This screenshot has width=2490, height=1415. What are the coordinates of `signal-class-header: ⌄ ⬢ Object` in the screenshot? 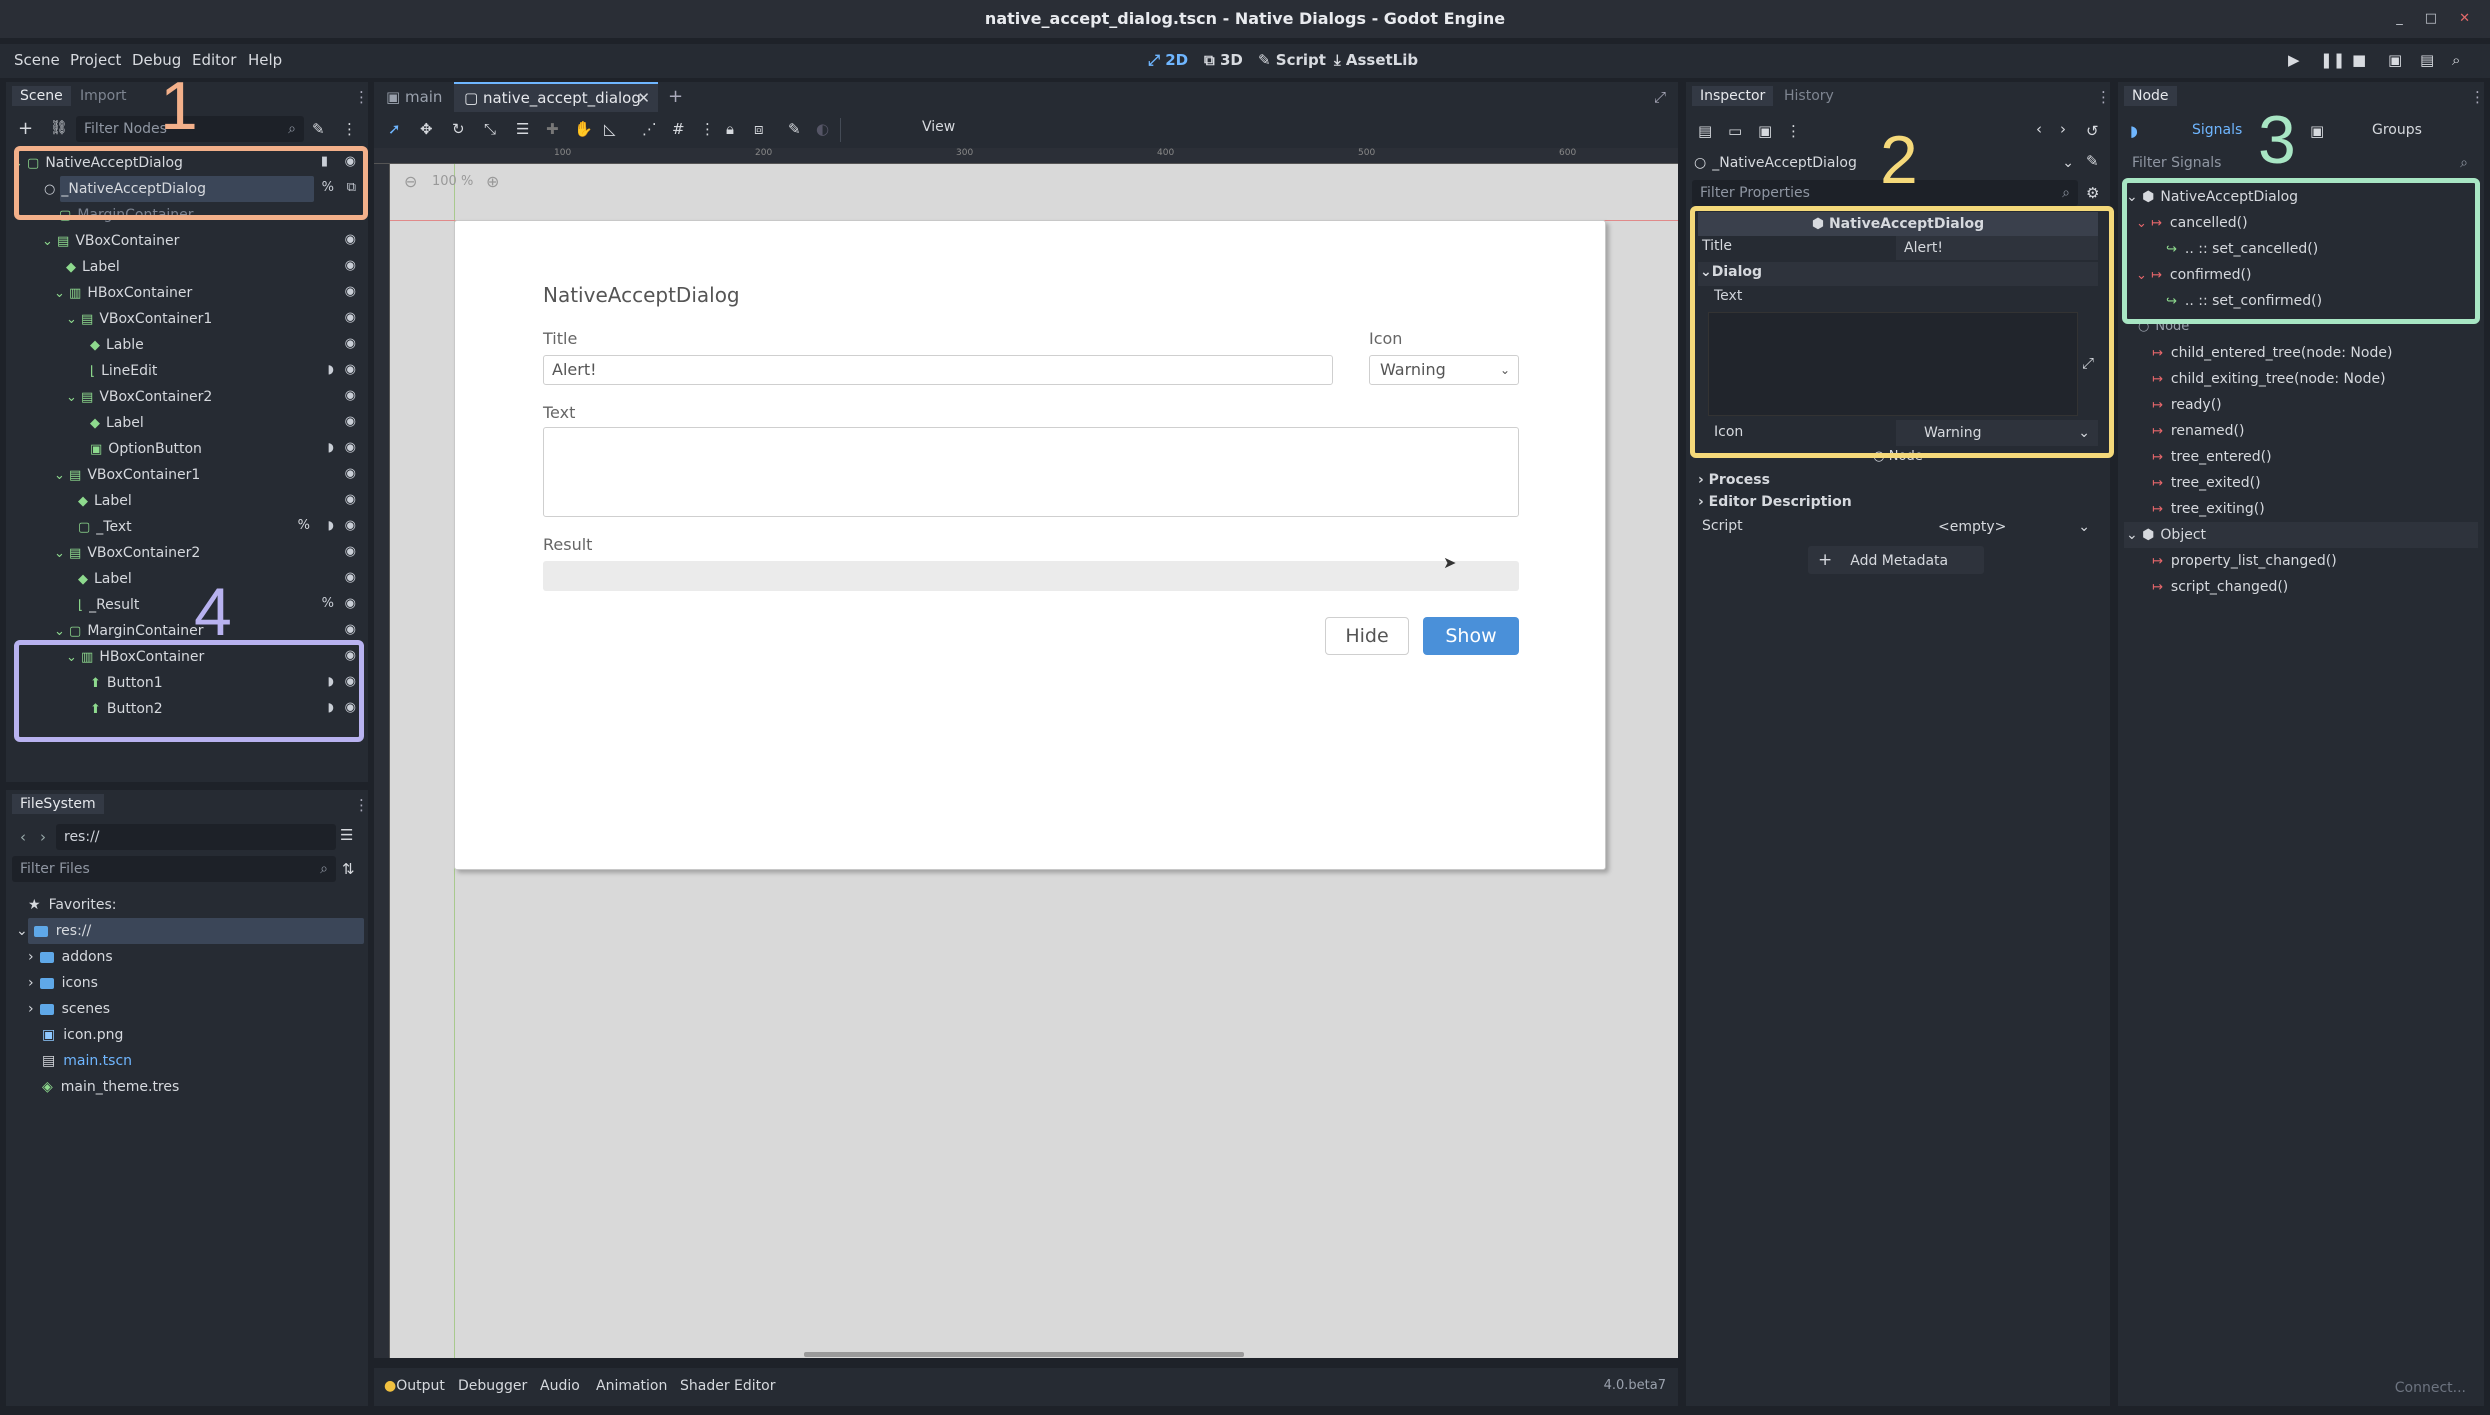 It's located at (2166, 535).